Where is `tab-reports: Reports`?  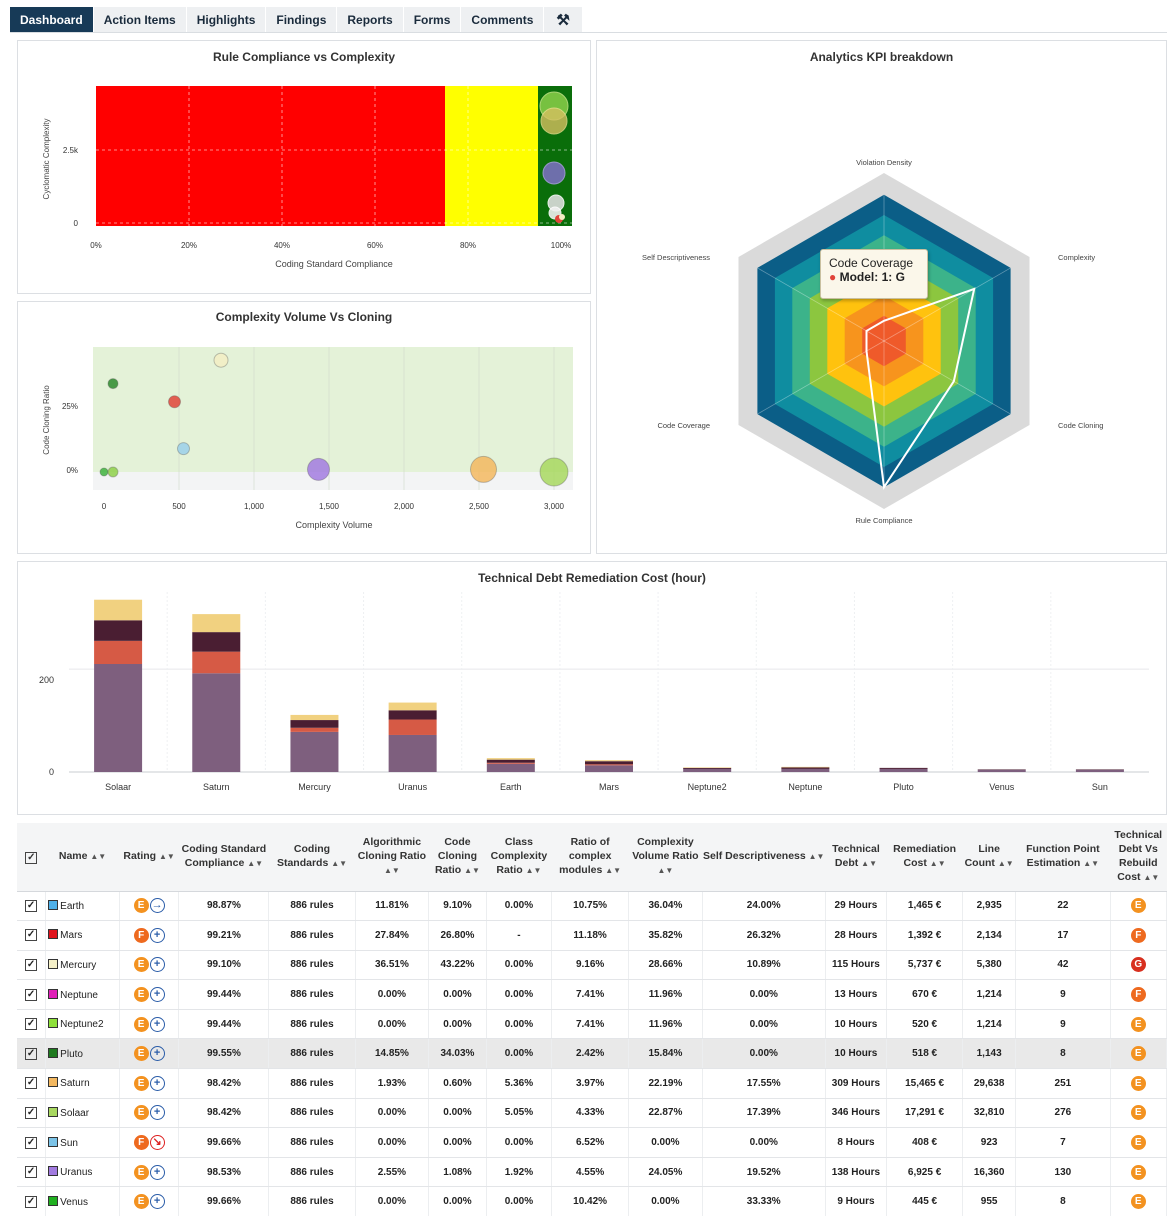
tab-reports: Reports is located at coordinates (370, 20).